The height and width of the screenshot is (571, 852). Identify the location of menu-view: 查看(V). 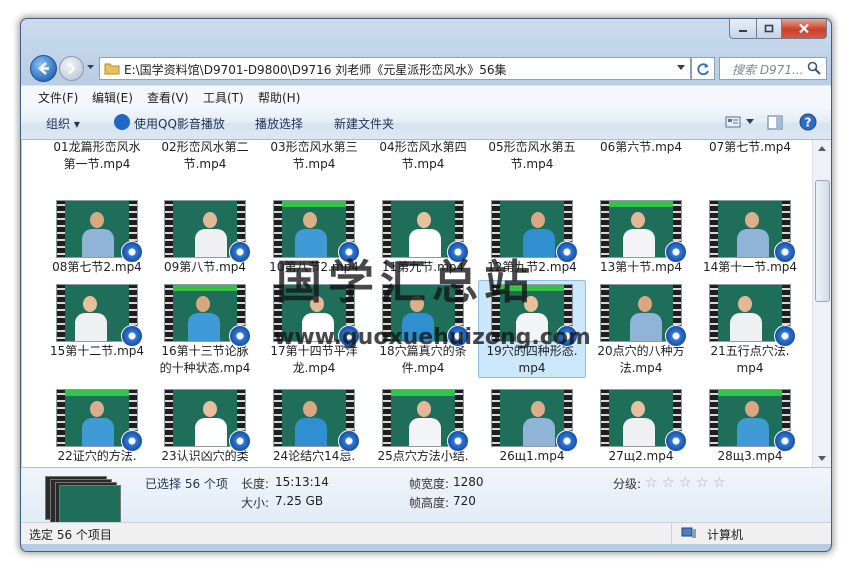
(168, 97).